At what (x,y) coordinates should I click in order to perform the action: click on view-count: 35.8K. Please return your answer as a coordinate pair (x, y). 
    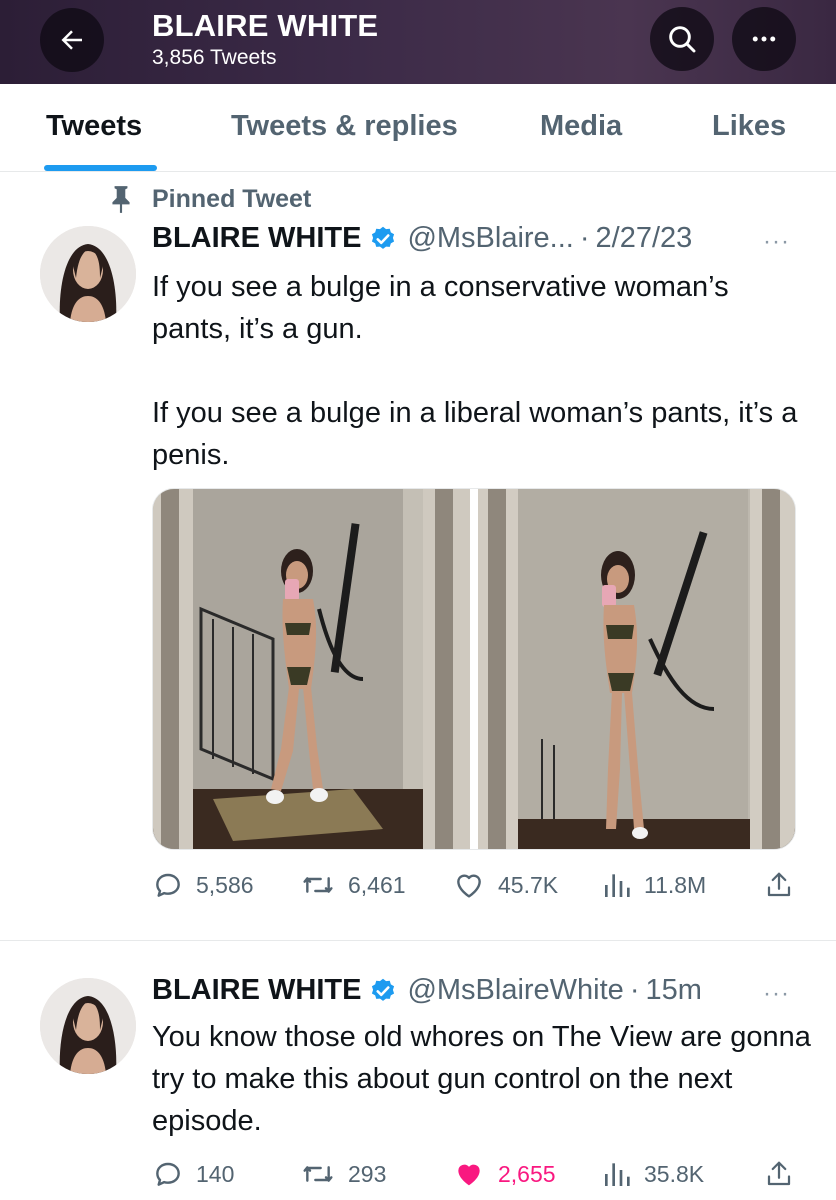
    Looking at the image, I should click on (674, 1173).